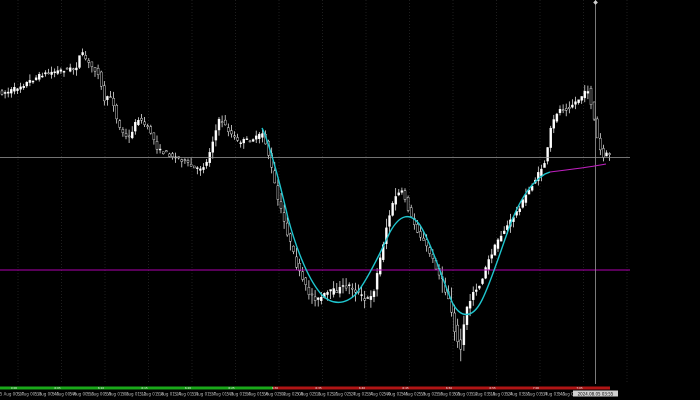 The image size is (700, 400). I want to click on session-label: 7:00, so click(536, 388).